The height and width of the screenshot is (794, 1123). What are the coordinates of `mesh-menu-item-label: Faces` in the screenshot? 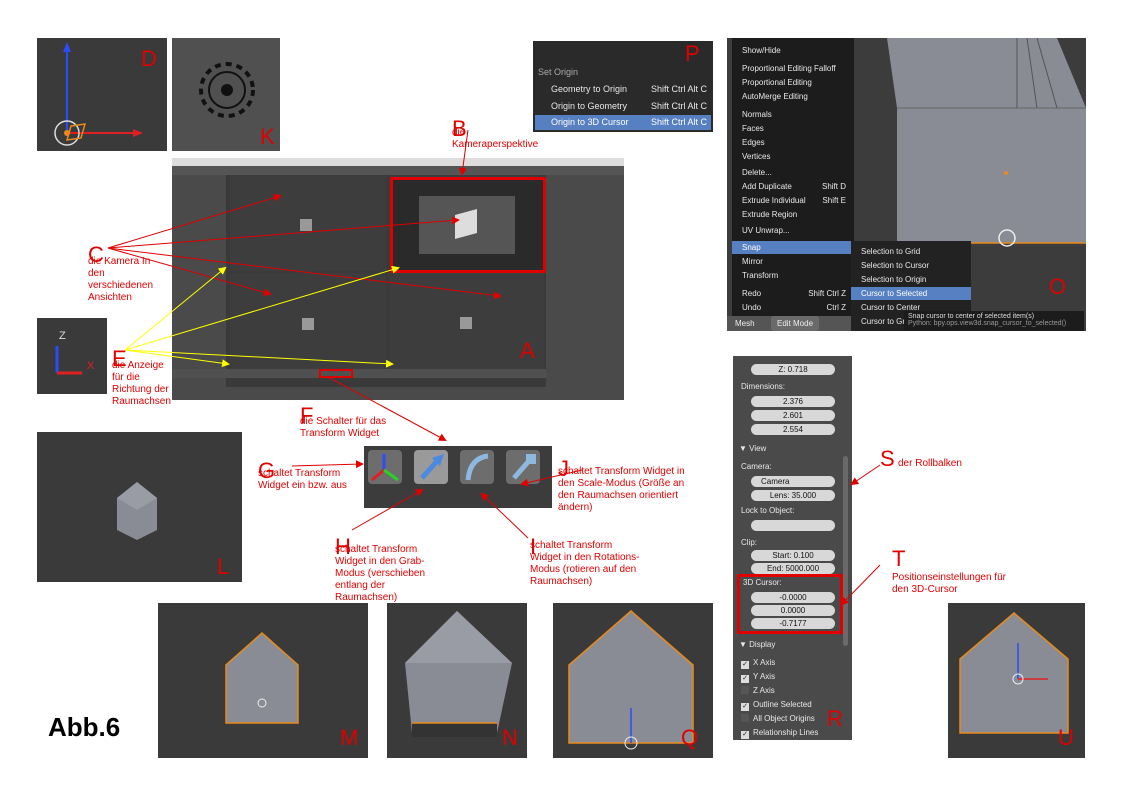 It's located at (753, 128).